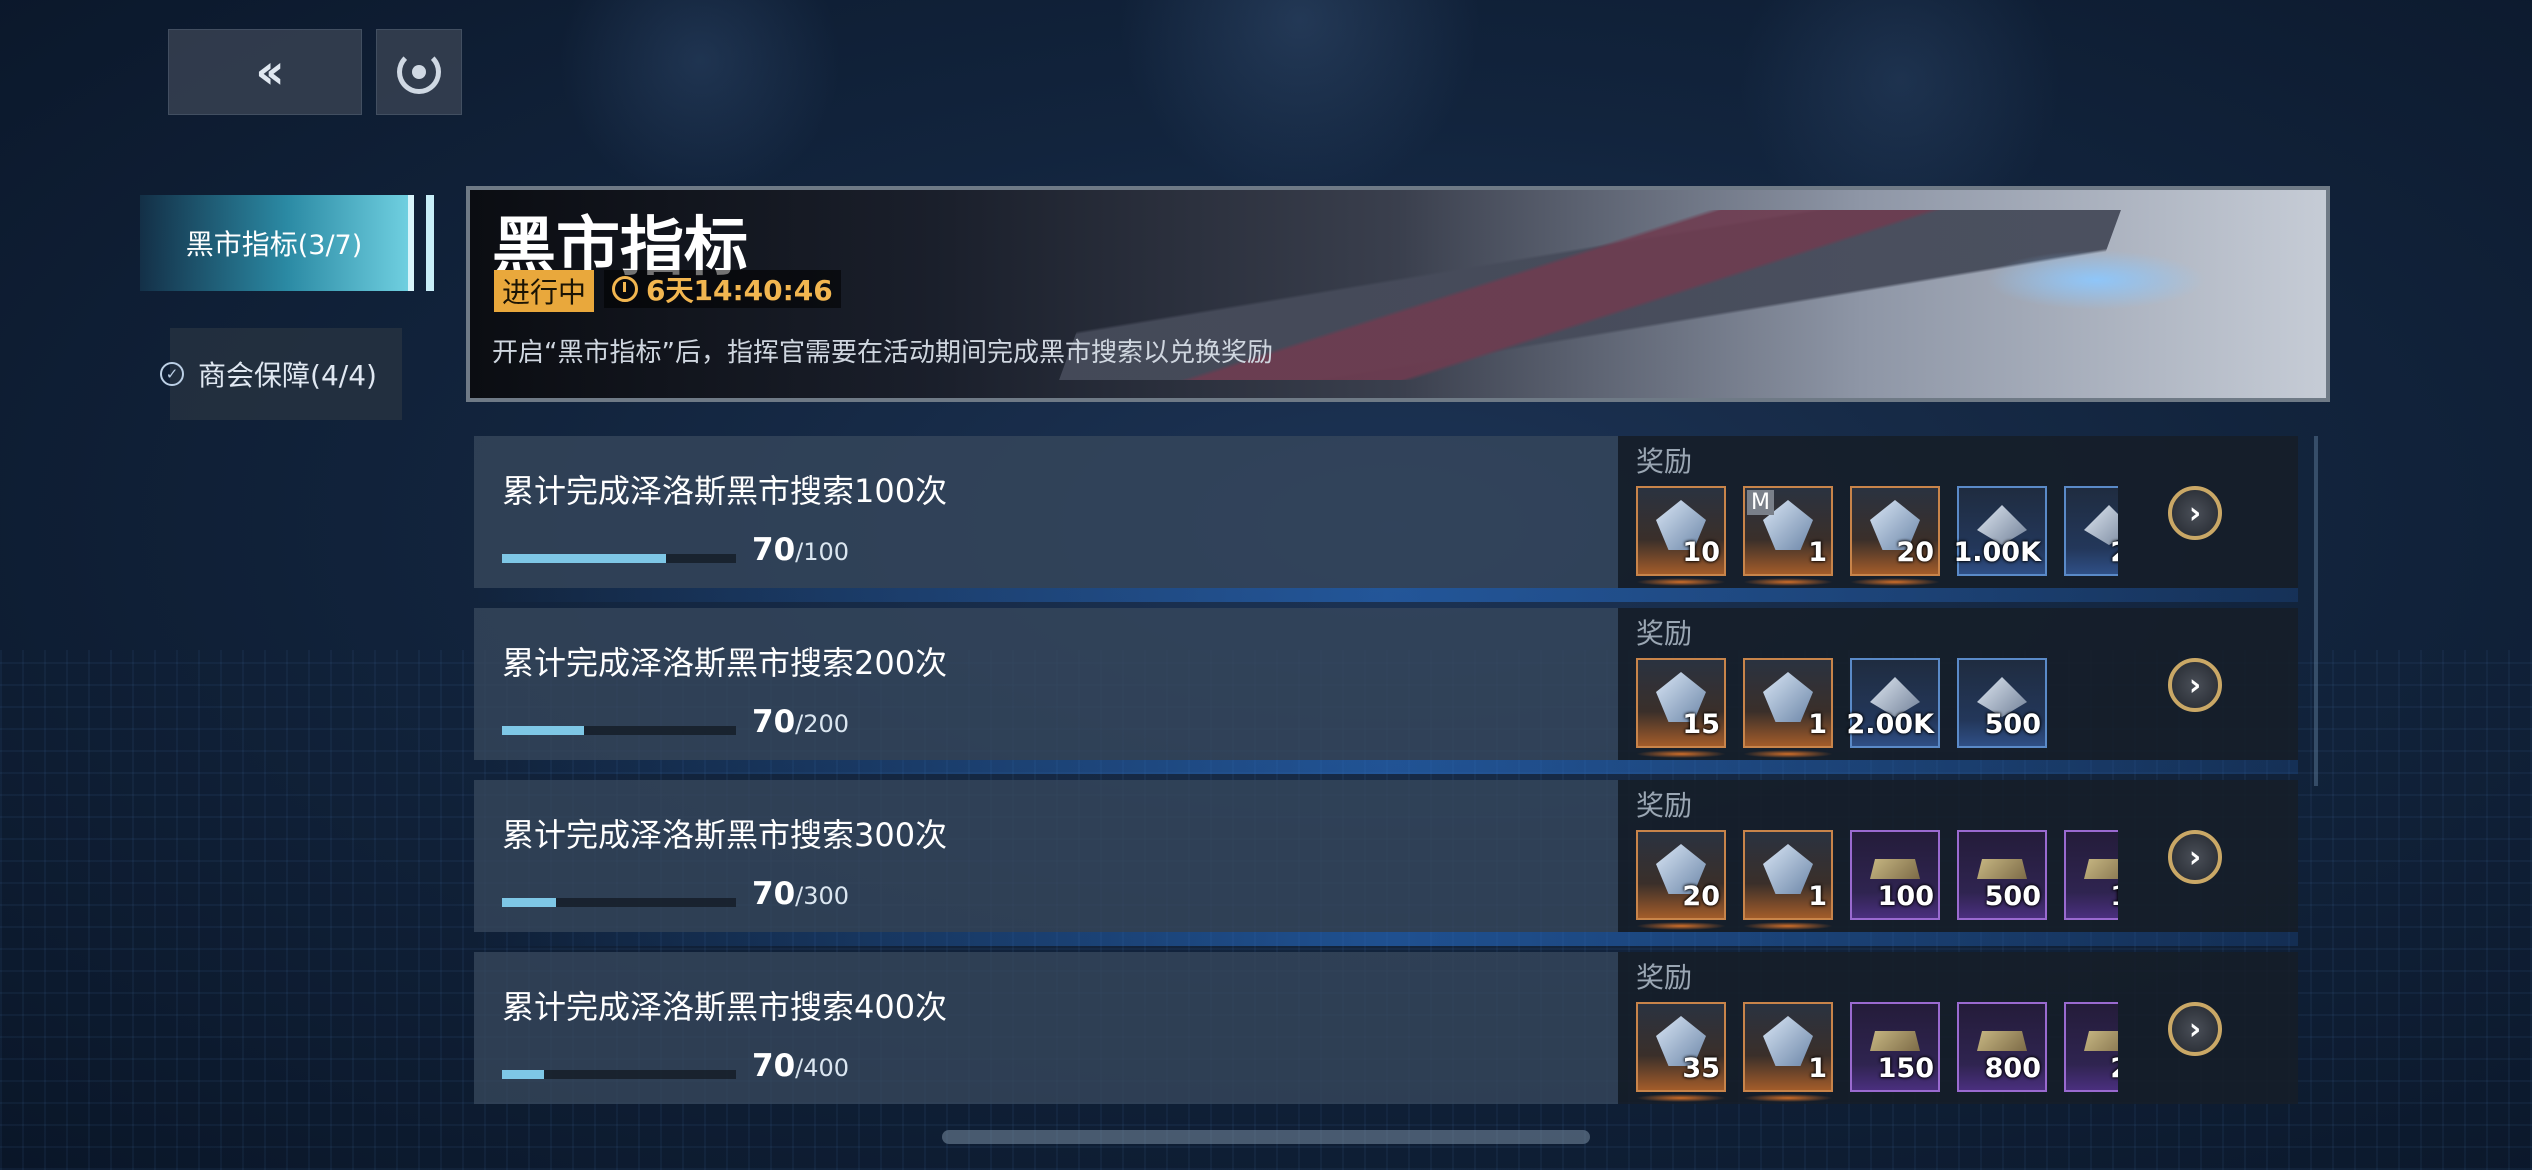 The image size is (2532, 1170). I want to click on engine-glow, so click(2096, 280).